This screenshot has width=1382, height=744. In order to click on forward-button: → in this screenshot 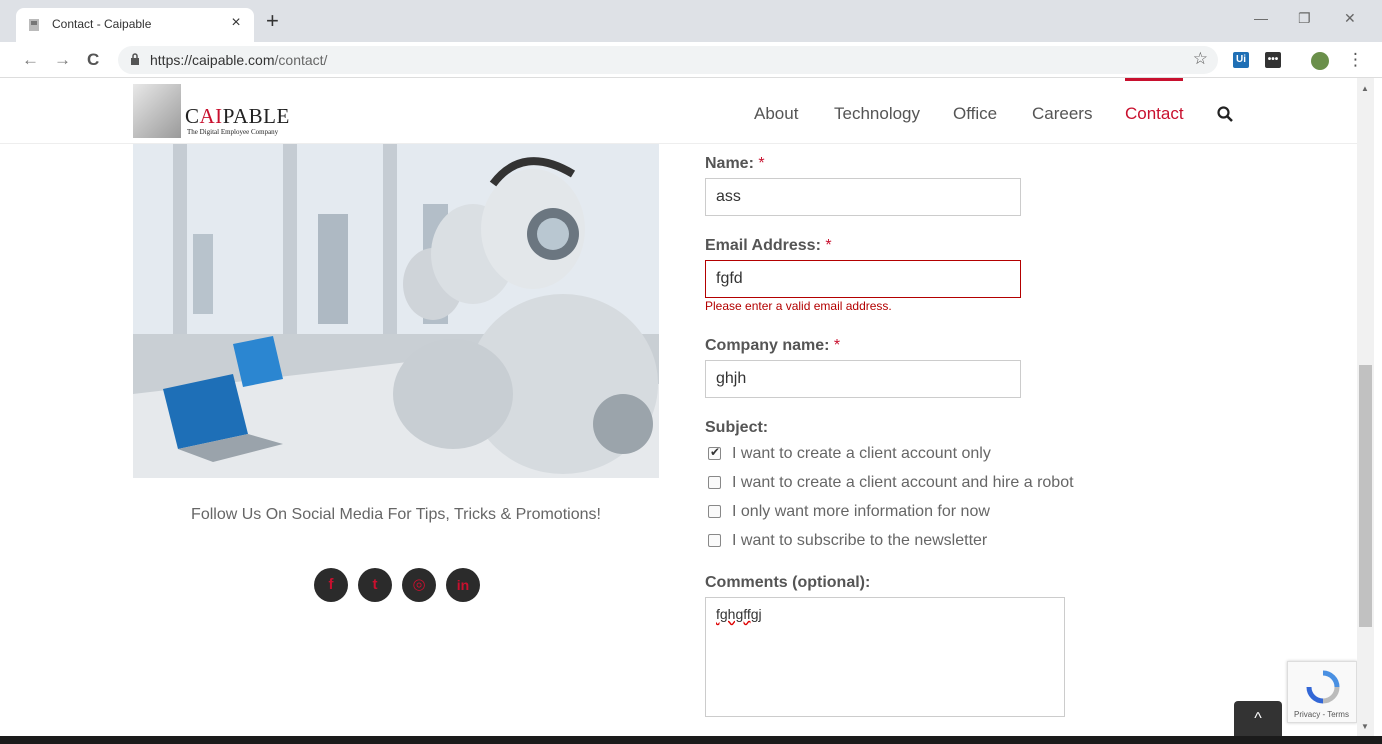, I will do `click(62, 60)`.